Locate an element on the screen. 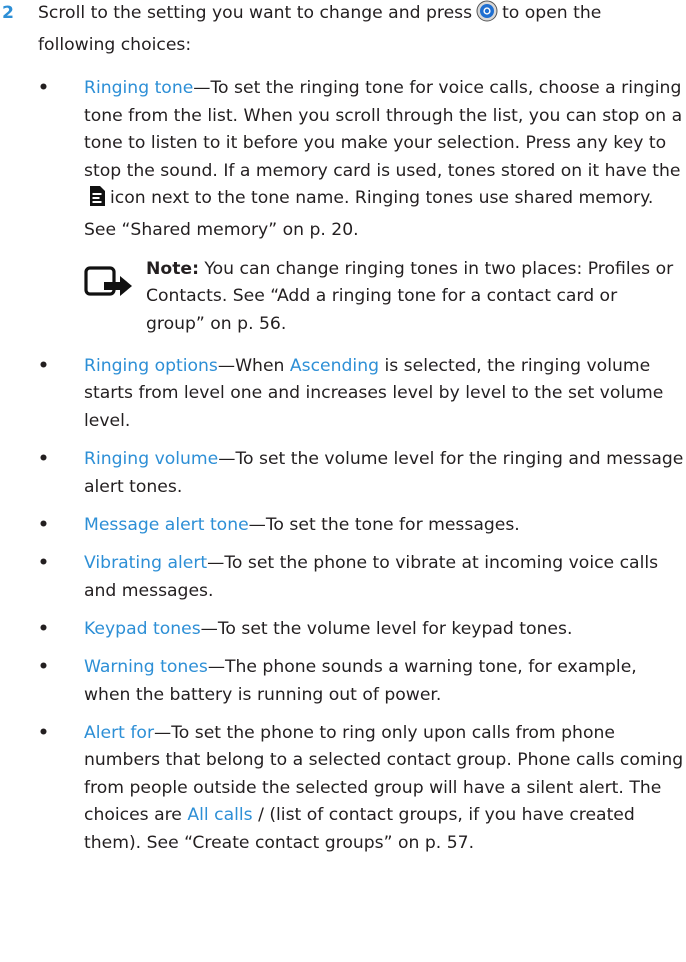  term: Ringing options is located at coordinates (151, 365).